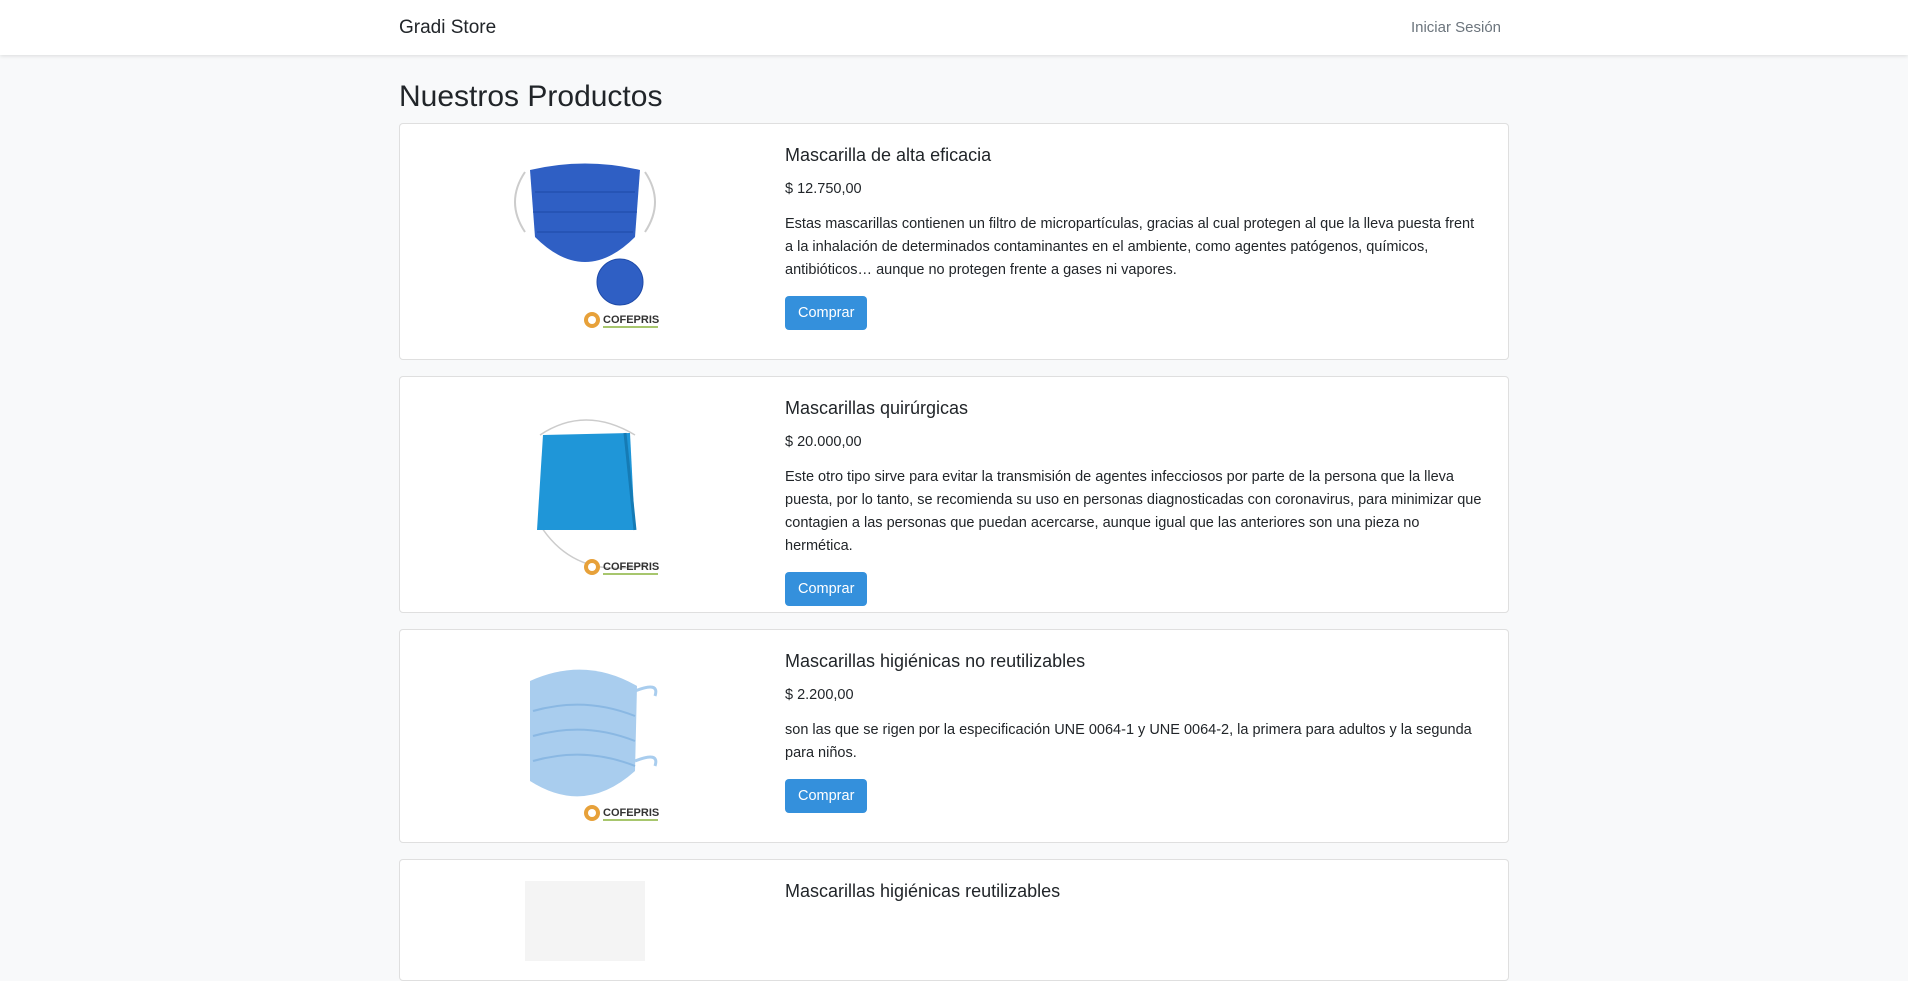 The height and width of the screenshot is (981, 1908). Describe the element at coordinates (1456, 27) in the screenshot. I see `login-link: Iniciar Sesión` at that location.